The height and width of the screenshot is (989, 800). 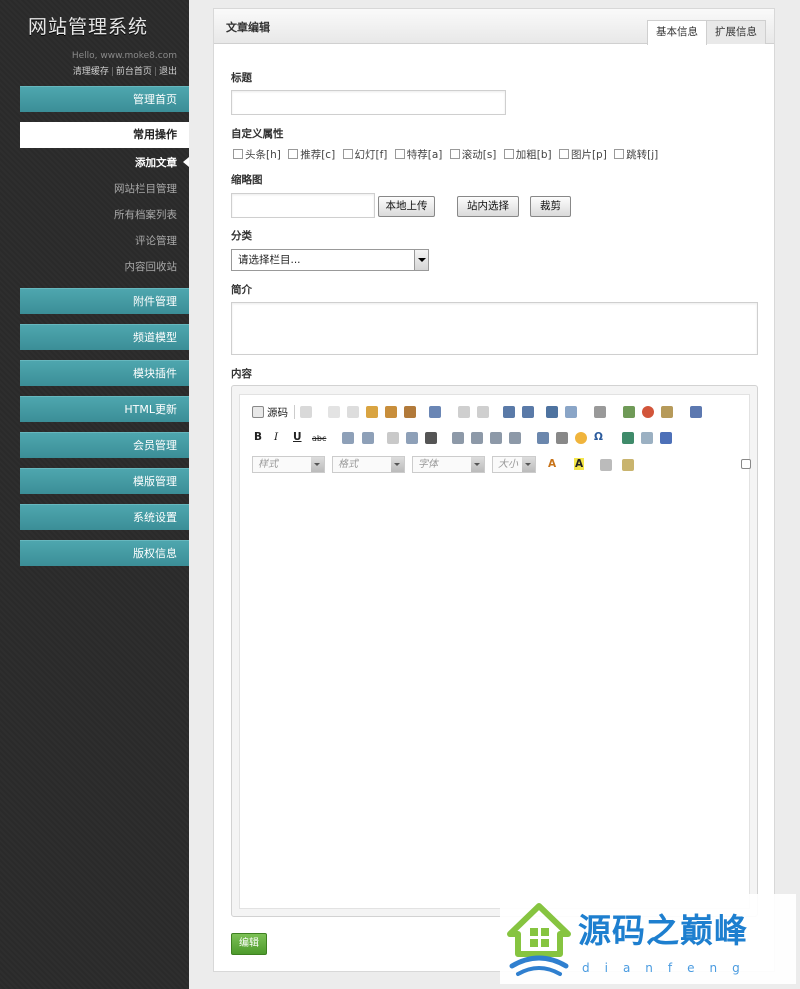 I want to click on link-icon, so click(x=628, y=438).